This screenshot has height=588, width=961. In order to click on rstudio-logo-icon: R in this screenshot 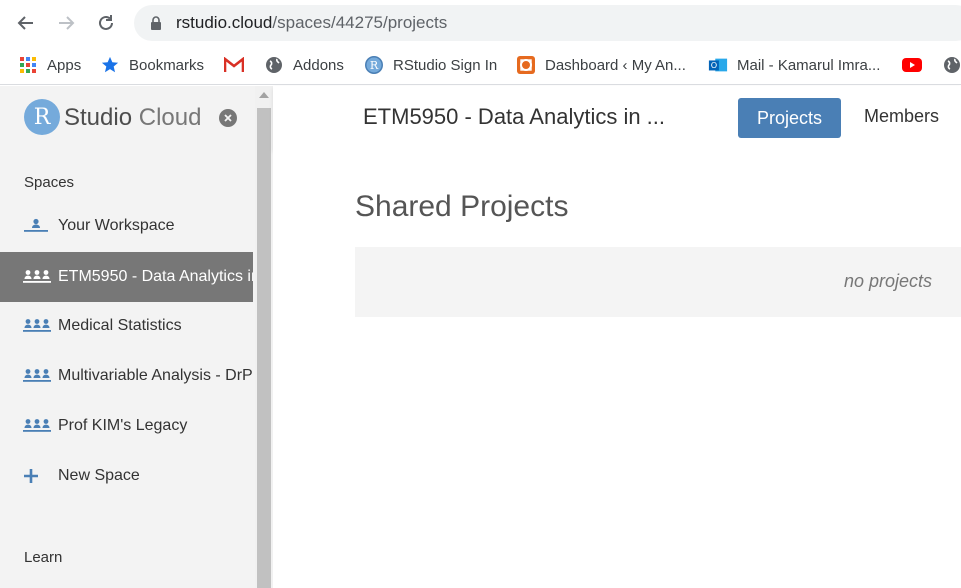, I will do `click(42, 117)`.